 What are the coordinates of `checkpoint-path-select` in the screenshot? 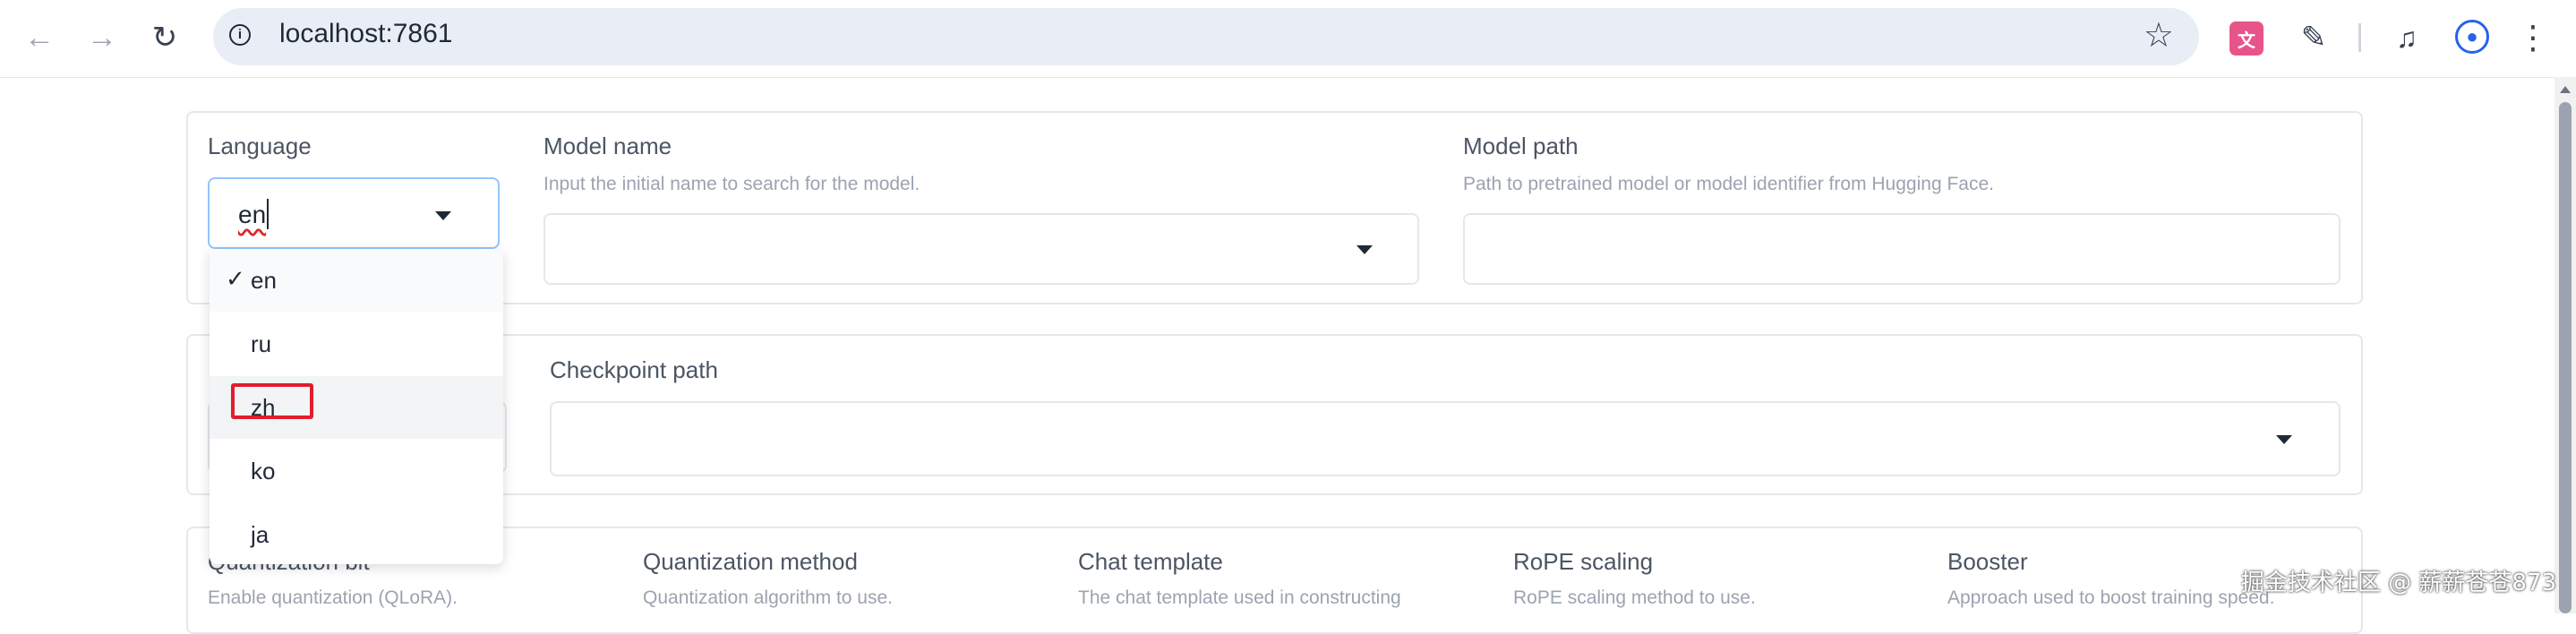 It's located at (1445, 438).